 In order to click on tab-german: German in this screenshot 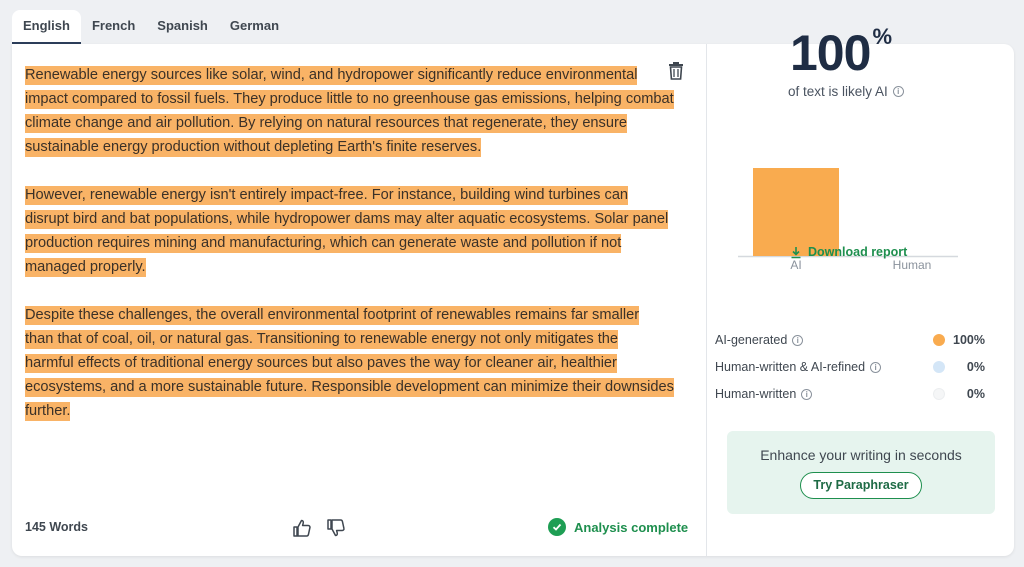, I will do `click(254, 27)`.